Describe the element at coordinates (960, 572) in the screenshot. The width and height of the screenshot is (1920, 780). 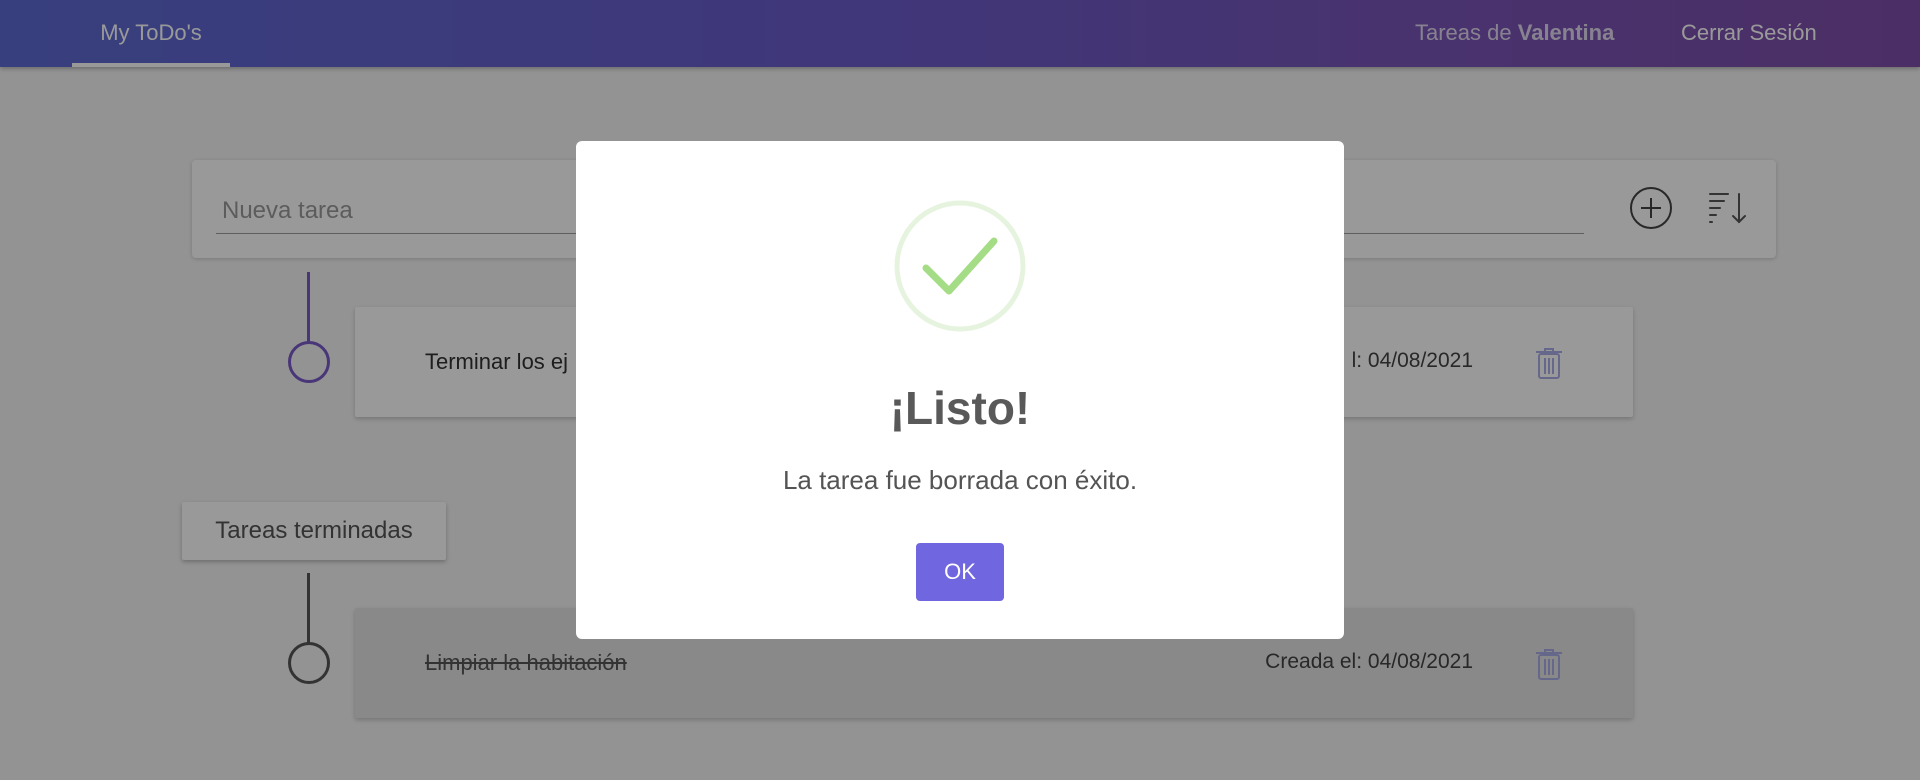
I see `ok-button: OK` at that location.